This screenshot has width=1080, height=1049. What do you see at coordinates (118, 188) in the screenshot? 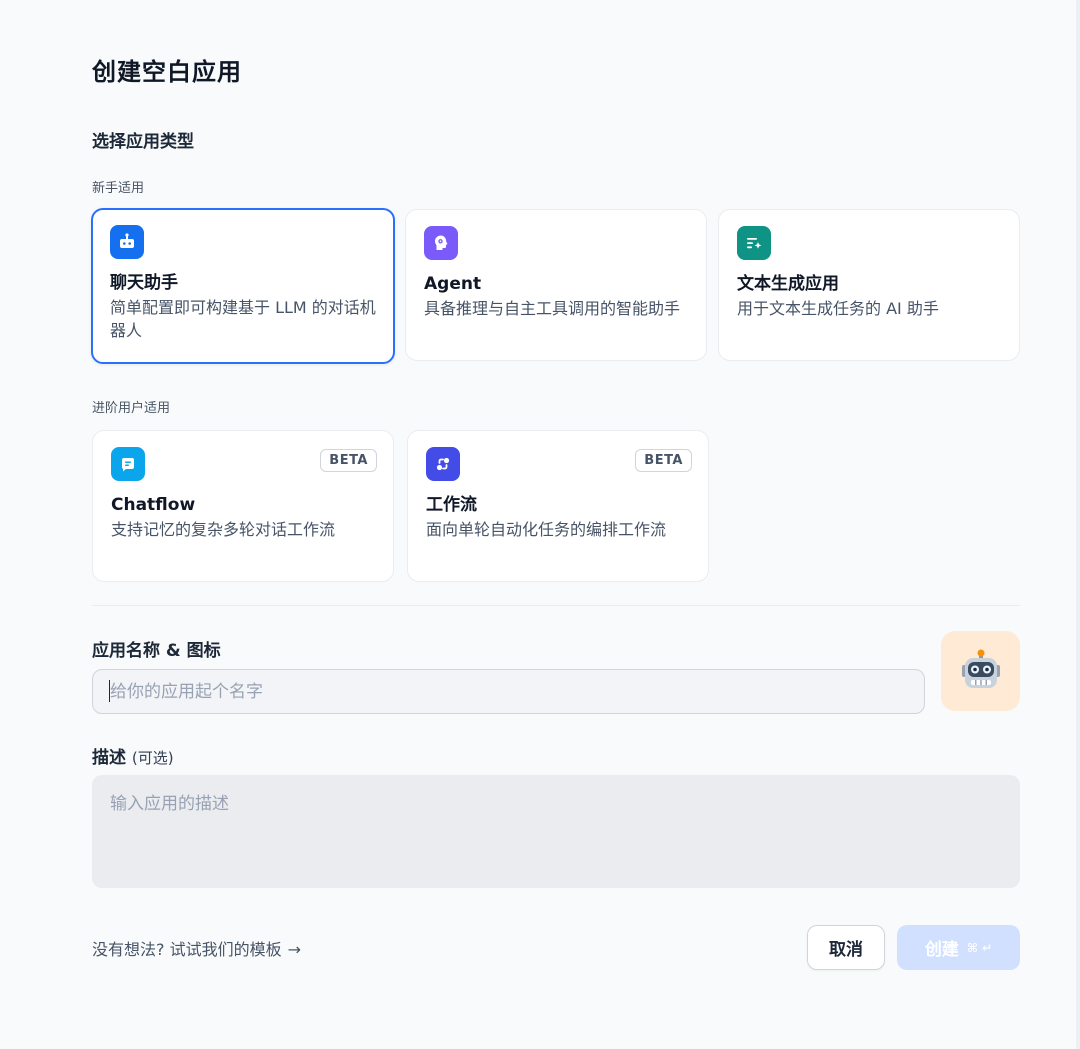
I see `beginner-group-label: 新手适用` at bounding box center [118, 188].